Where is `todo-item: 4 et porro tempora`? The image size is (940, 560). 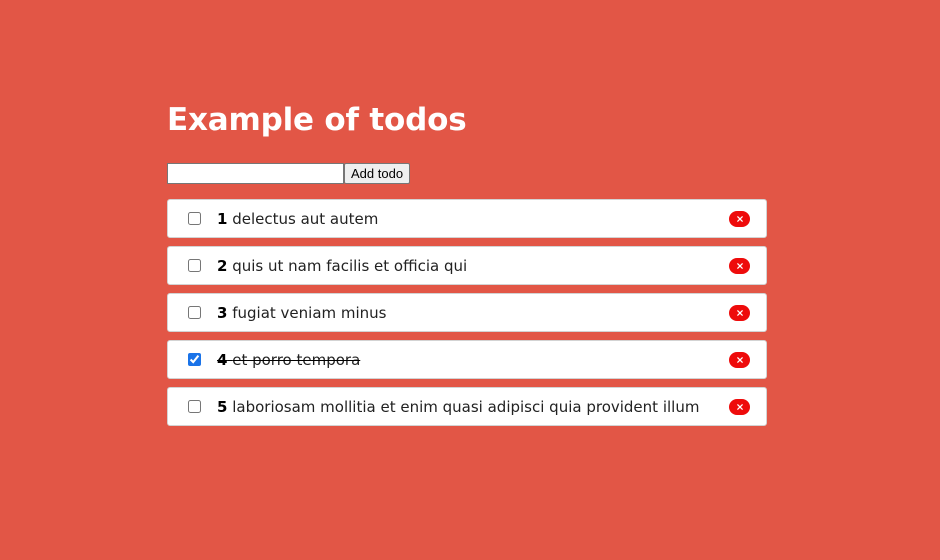
todo-item: 4 et porro tempora is located at coordinates (467, 359).